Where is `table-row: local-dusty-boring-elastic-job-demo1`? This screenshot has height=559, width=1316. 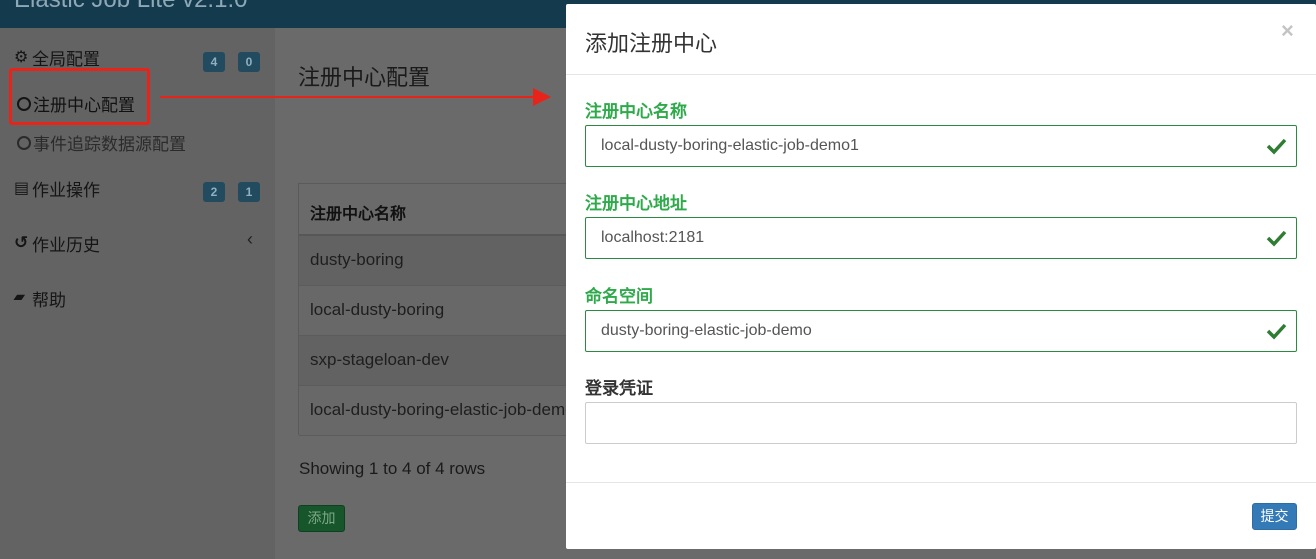
table-row: local-dusty-boring-elastic-job-demo1 is located at coordinates (441, 411).